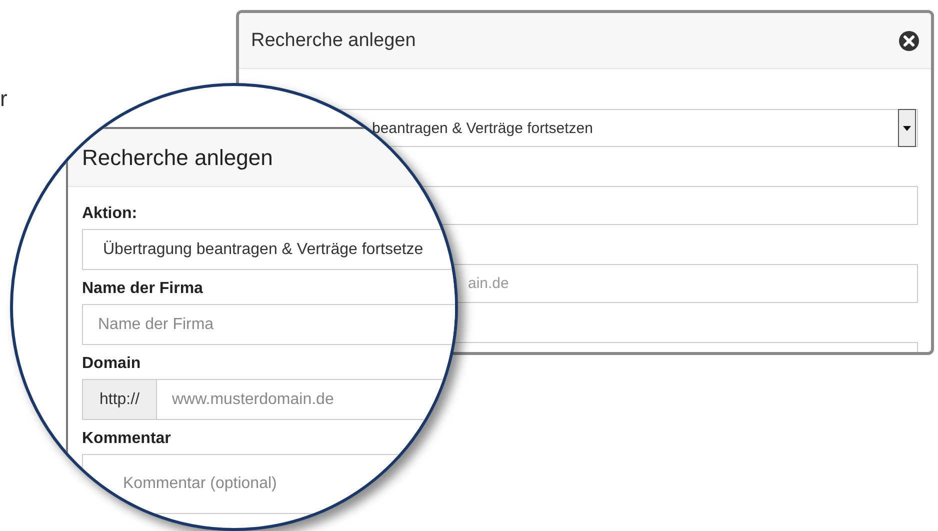 The width and height of the screenshot is (938, 531). I want to click on page-text-fragment: r, so click(4, 99).